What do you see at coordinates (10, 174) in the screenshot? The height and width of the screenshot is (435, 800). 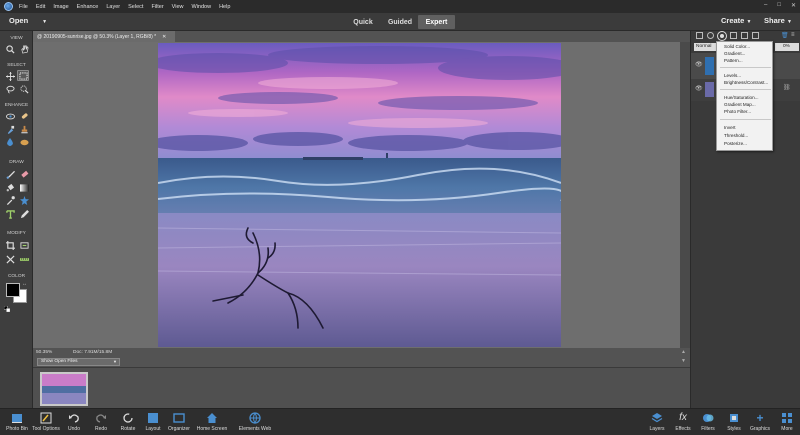 I see `brush-tool-icon` at bounding box center [10, 174].